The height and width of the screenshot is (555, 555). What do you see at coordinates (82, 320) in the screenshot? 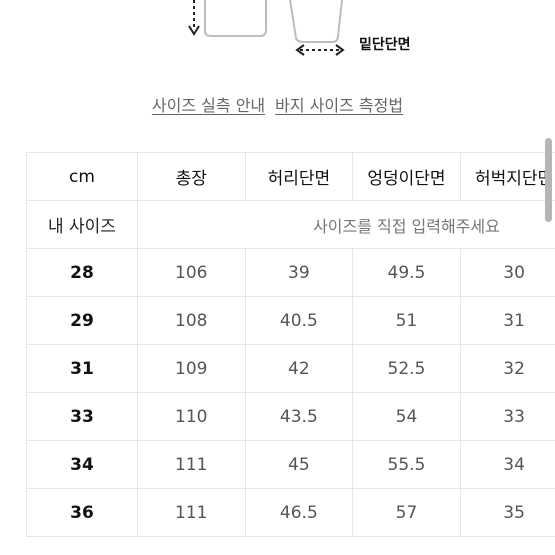
I see `size-cell: 29` at bounding box center [82, 320].